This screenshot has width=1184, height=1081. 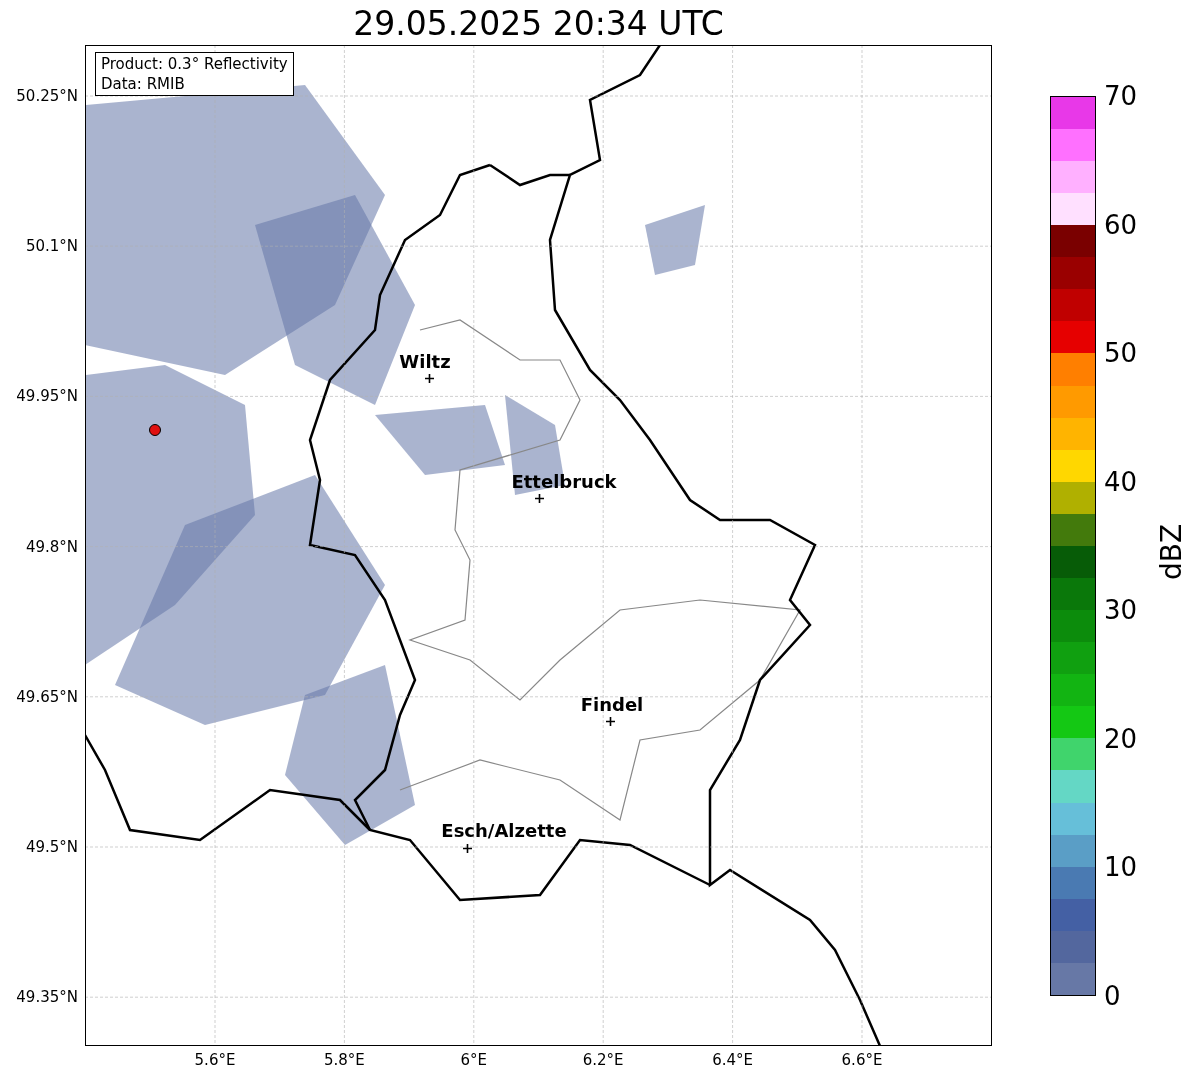 What do you see at coordinates (1121, 867) in the screenshot?
I see `colorbar-tick-label: 10` at bounding box center [1121, 867].